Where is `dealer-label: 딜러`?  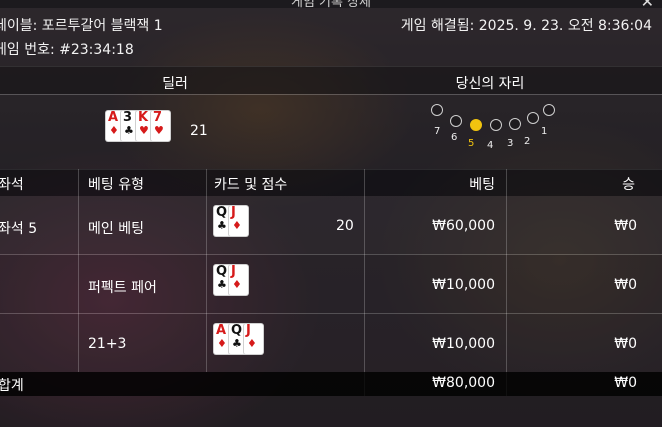 dealer-label: 딜러 is located at coordinates (175, 84).